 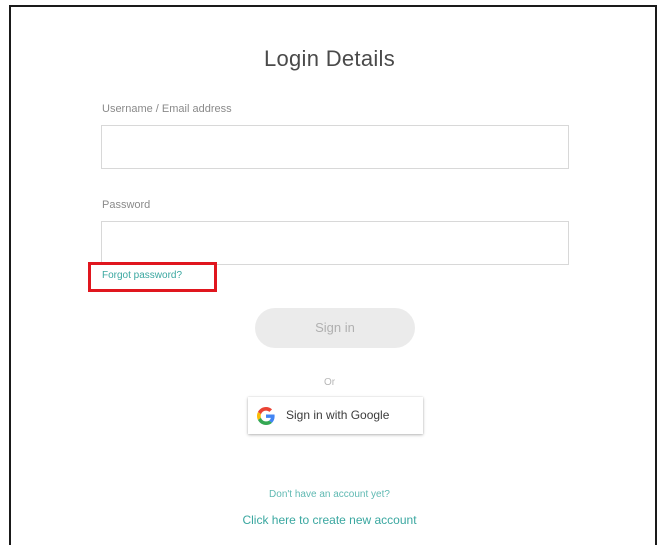 What do you see at coordinates (329, 58) in the screenshot?
I see `page-title: Login Details` at bounding box center [329, 58].